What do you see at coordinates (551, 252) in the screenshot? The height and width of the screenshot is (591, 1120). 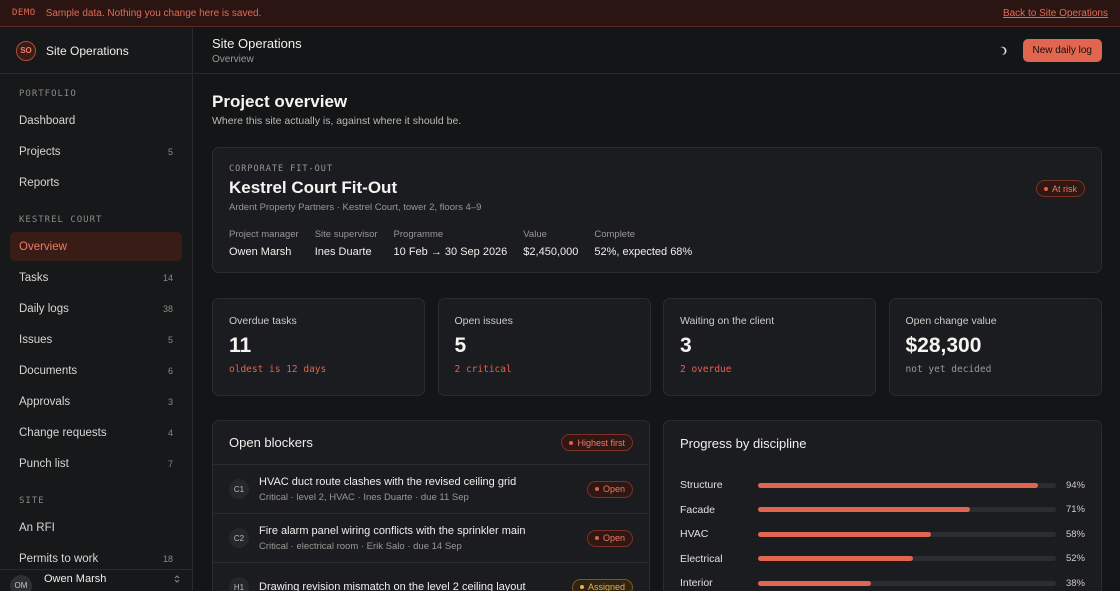 I see `project-meta-value: $2,450,000` at bounding box center [551, 252].